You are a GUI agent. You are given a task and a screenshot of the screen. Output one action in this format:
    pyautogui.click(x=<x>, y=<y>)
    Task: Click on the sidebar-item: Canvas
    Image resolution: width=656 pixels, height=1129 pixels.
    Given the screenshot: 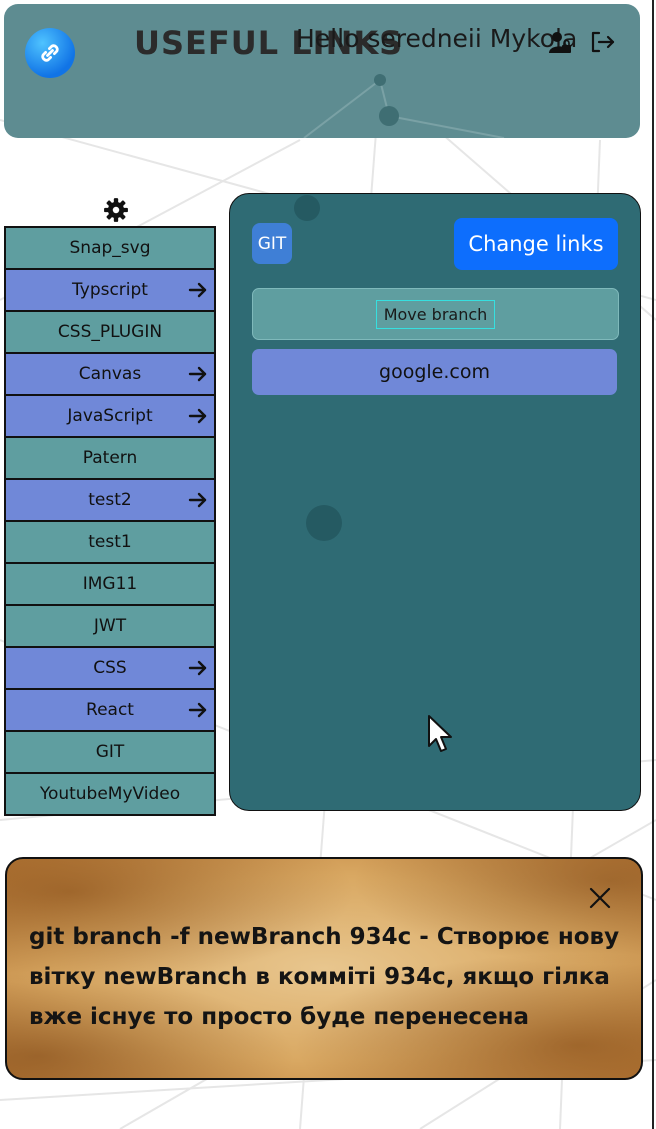 What is the action you would take?
    pyautogui.click(x=110, y=374)
    